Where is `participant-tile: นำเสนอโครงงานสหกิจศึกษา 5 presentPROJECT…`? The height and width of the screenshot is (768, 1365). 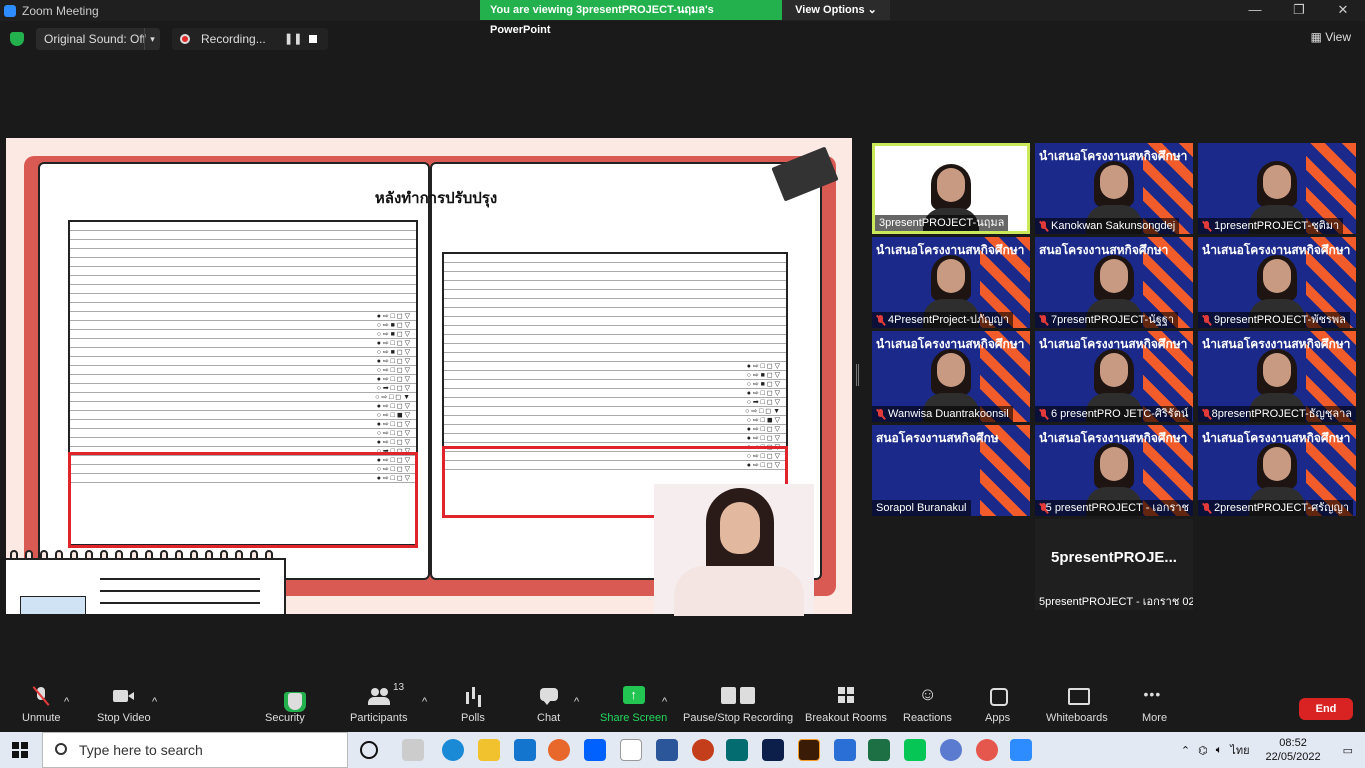 participant-tile: นำเสนอโครงงานสหกิจศึกษา 5 presentPROJECT… is located at coordinates (1114, 470).